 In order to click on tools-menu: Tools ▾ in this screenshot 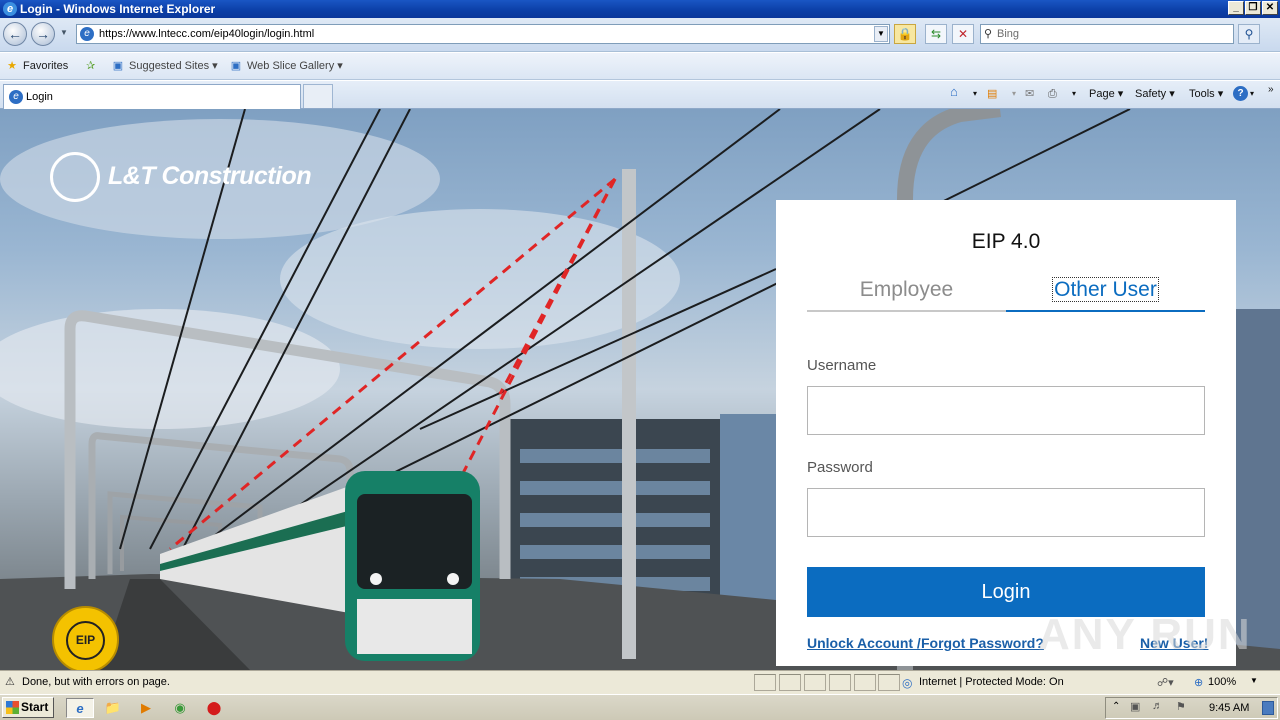, I will do `click(1206, 94)`.